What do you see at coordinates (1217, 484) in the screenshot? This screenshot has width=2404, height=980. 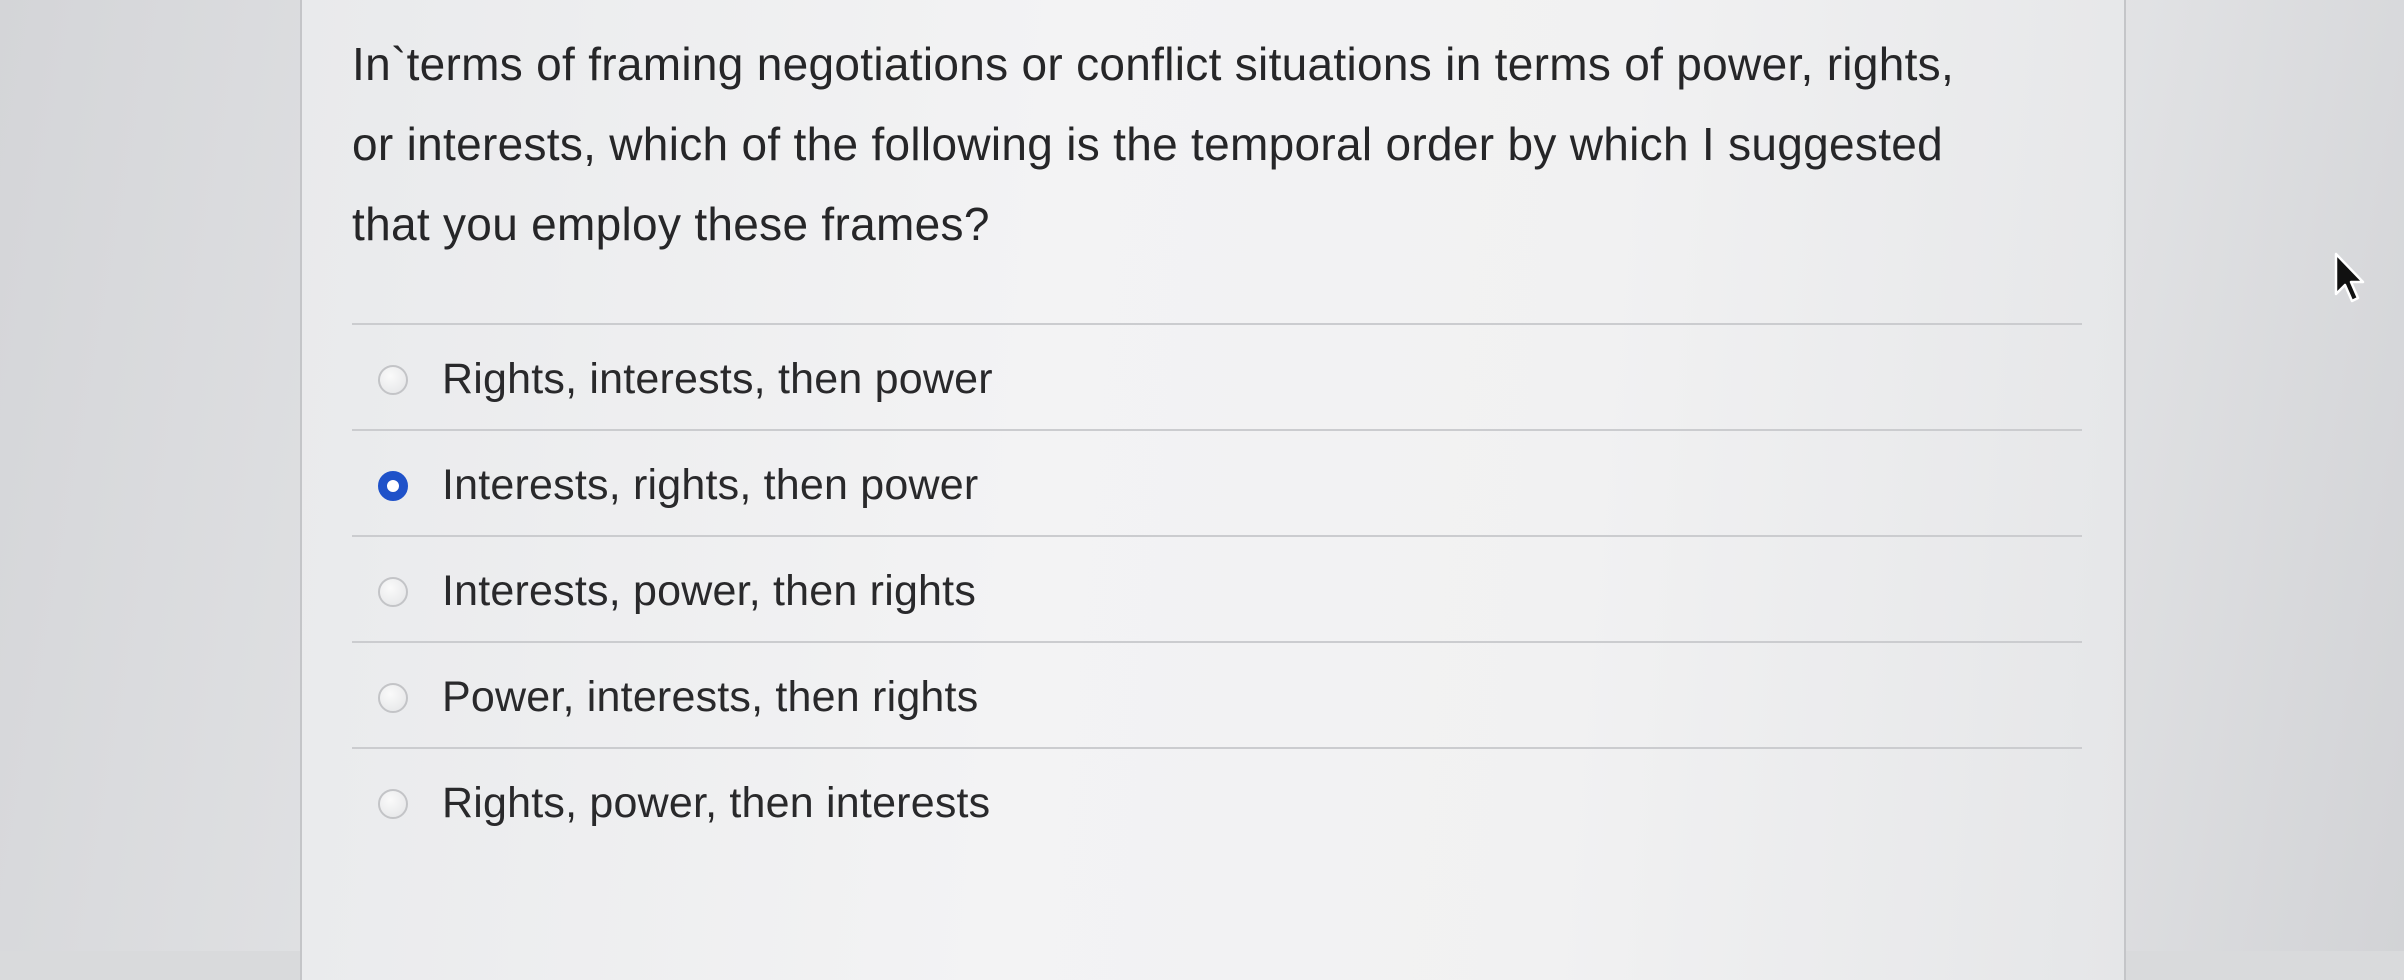 I see `answer-option-2: Interests, rights, then power` at bounding box center [1217, 484].